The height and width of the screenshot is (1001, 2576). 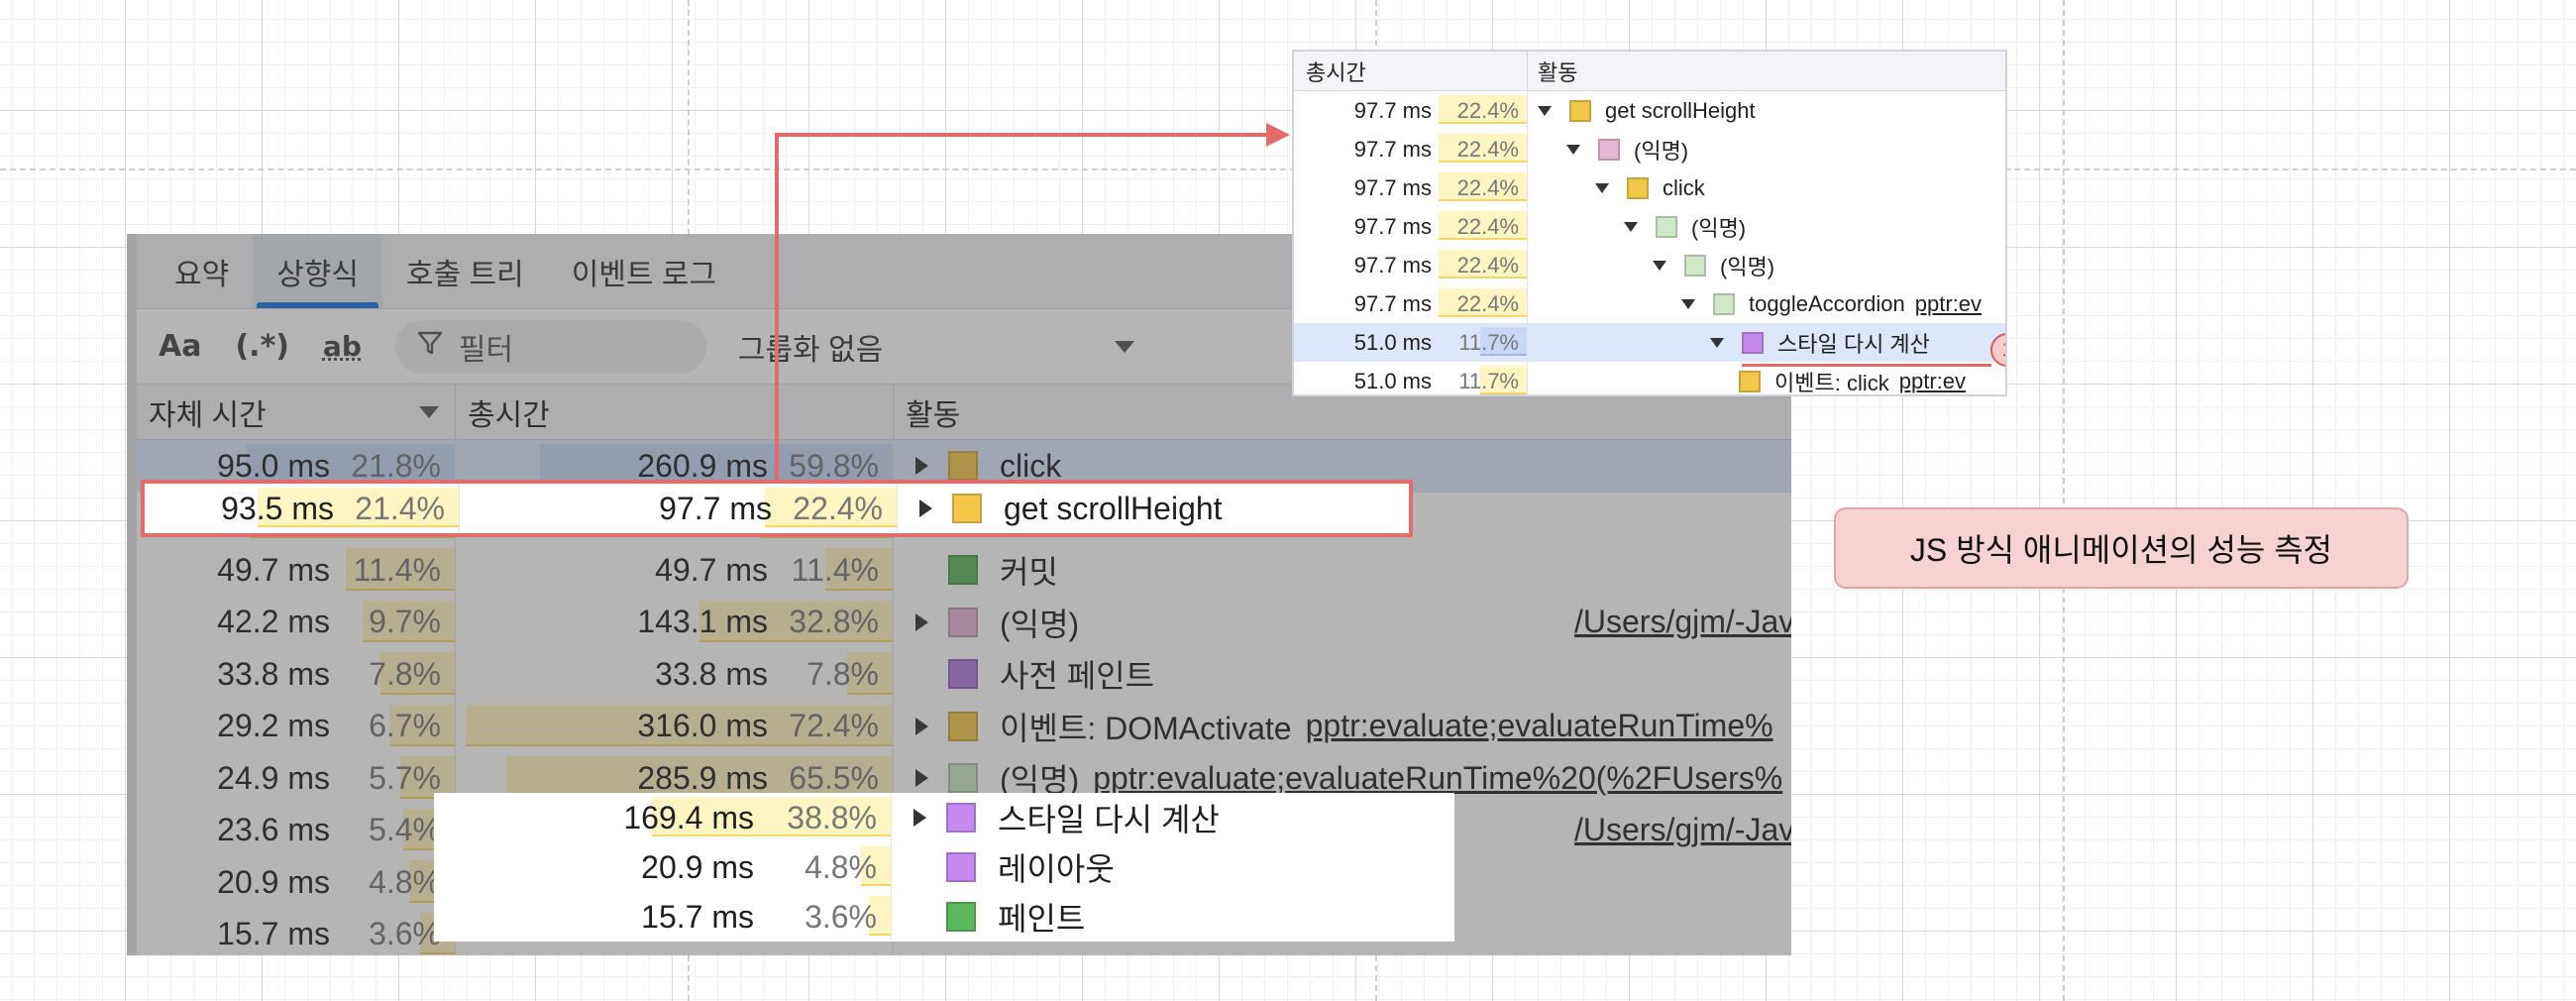 What do you see at coordinates (944, 917) in the screenshot?
I see `table-row: 15.7 ms 3.6% 페인트` at bounding box center [944, 917].